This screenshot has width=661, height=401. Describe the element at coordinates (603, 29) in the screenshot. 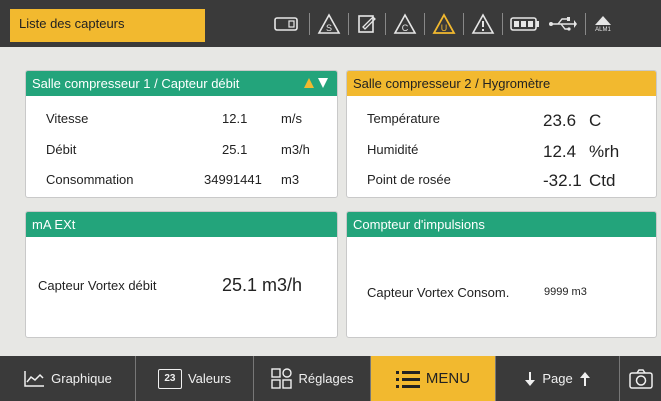

I see `alarm-label: ALM1` at that location.